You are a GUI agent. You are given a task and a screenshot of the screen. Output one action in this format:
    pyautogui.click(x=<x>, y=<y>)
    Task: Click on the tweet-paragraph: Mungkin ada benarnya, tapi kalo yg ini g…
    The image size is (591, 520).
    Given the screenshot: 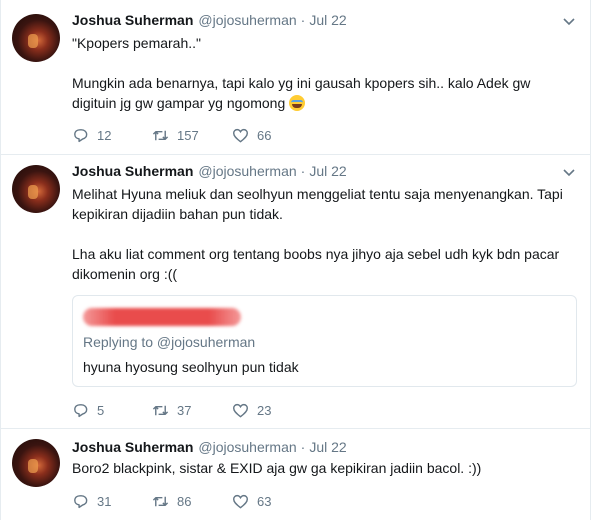 What is the action you would take?
    pyautogui.click(x=324, y=93)
    